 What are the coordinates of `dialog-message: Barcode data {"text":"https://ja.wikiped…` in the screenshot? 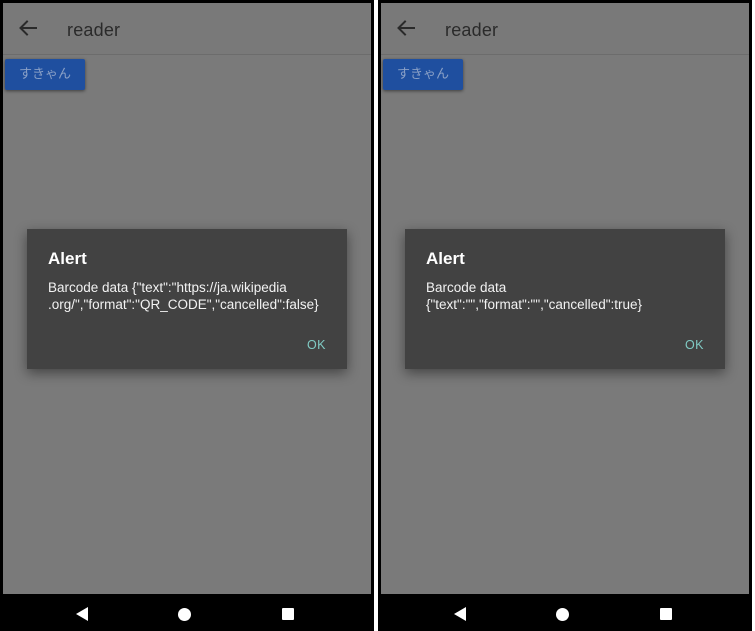 It's located at (183, 296).